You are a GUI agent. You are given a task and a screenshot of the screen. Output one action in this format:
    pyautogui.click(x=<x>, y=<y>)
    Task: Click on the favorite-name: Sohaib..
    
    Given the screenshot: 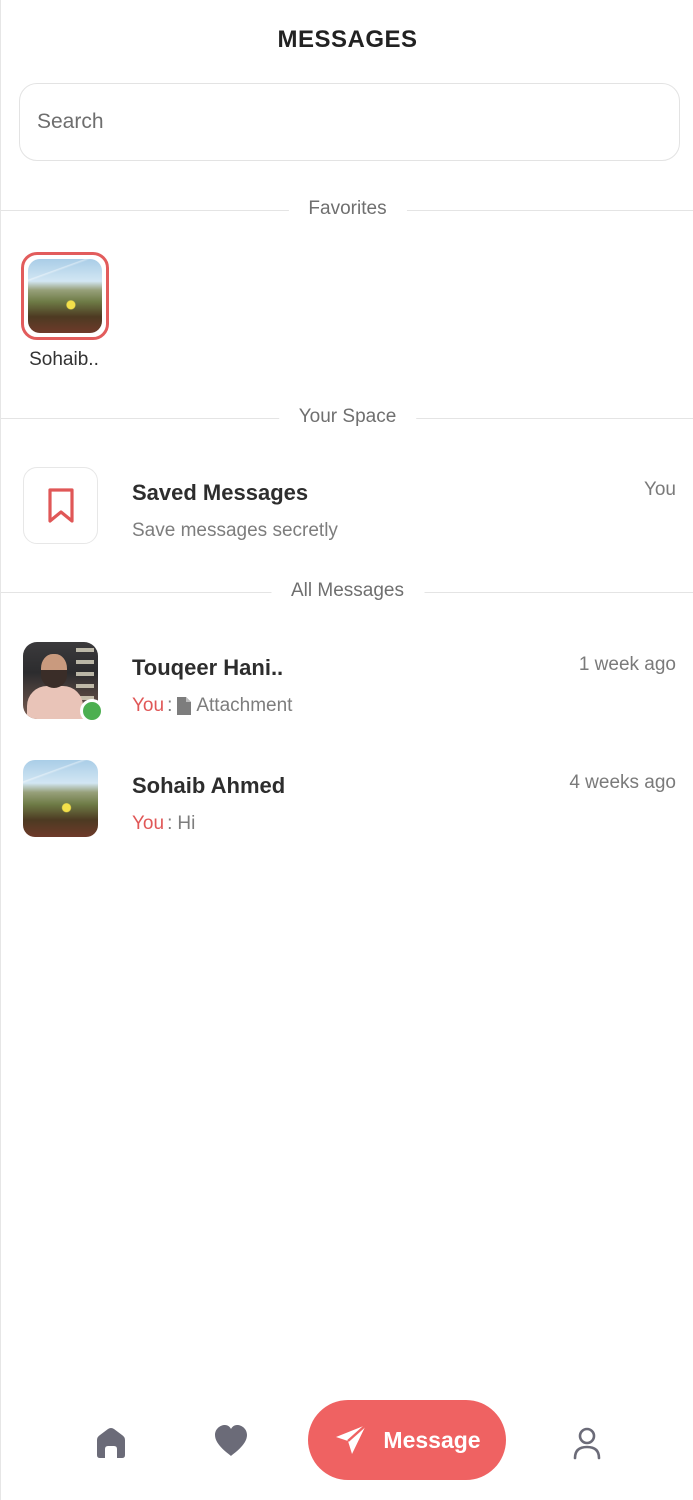 What is the action you would take?
    pyautogui.click(x=64, y=359)
    